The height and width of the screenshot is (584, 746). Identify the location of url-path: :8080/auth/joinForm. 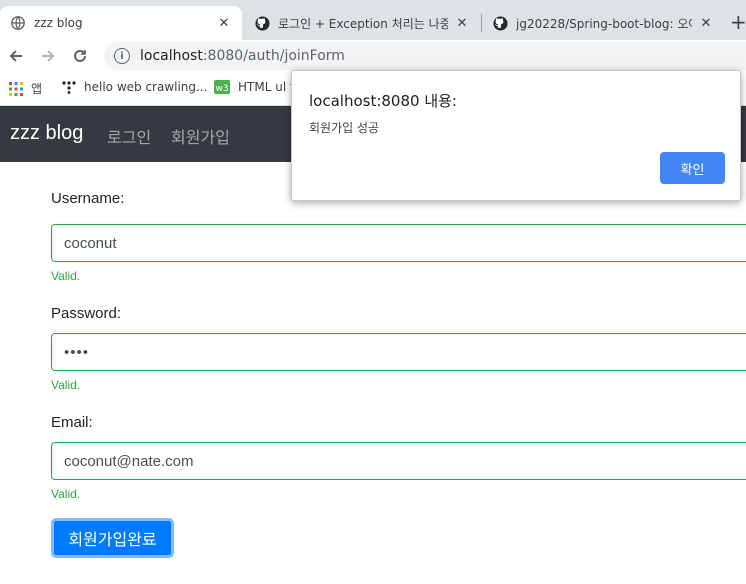
(273, 56).